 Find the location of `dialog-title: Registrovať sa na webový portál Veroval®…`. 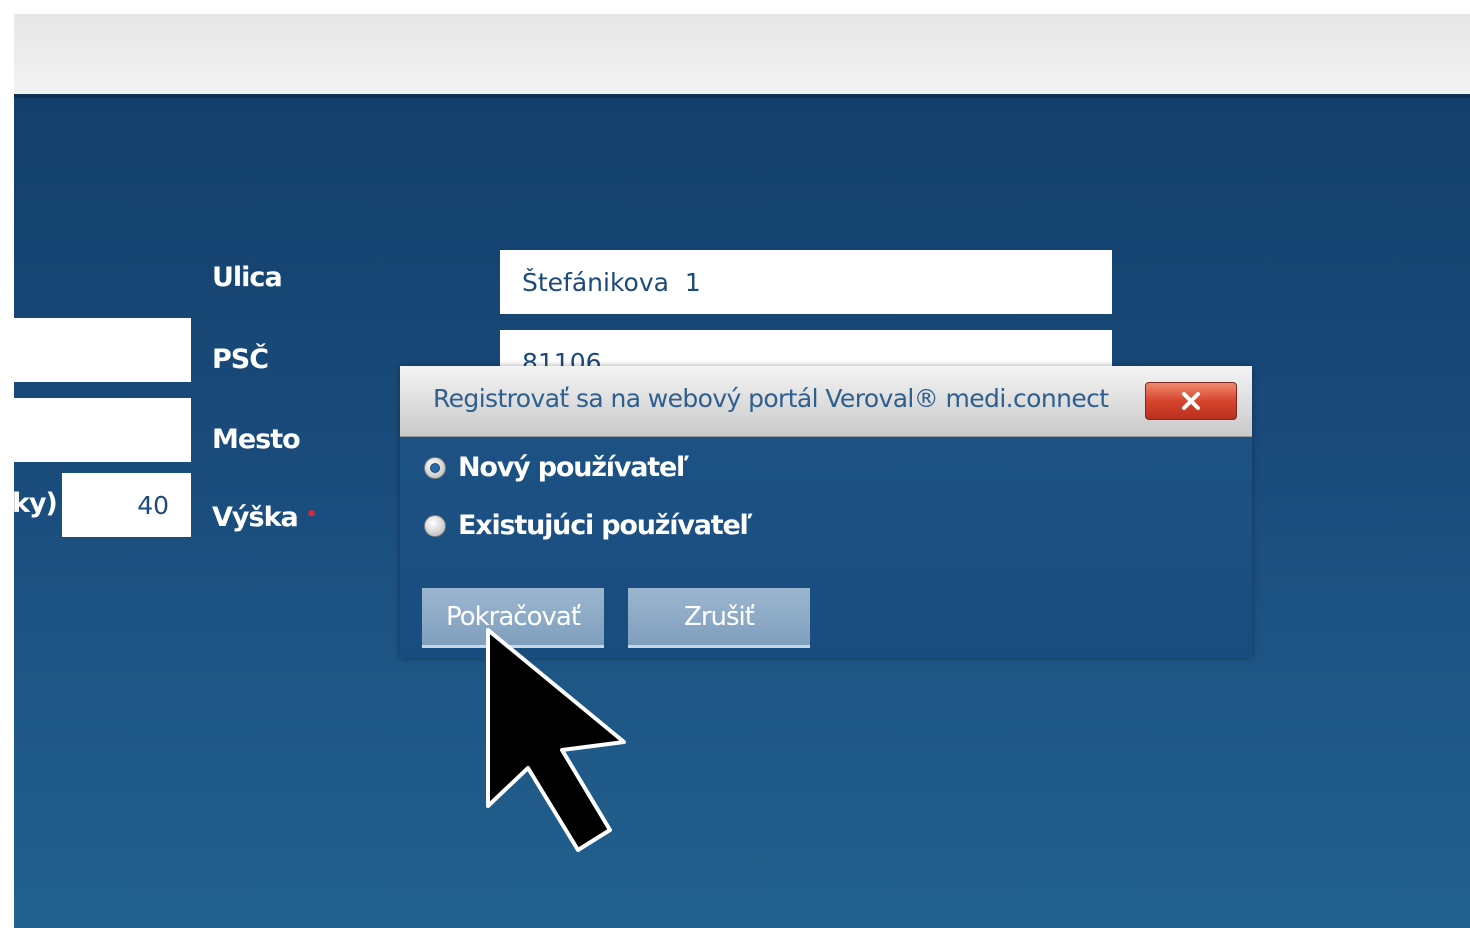

dialog-title: Registrovať sa na webový portál Veroval®… is located at coordinates (771, 398).